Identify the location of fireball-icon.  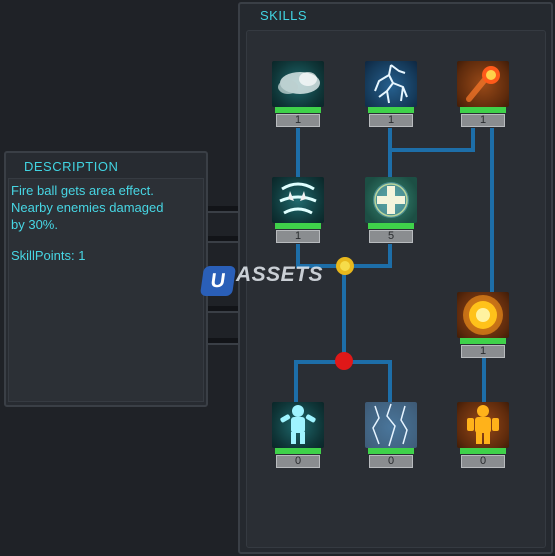
(483, 84).